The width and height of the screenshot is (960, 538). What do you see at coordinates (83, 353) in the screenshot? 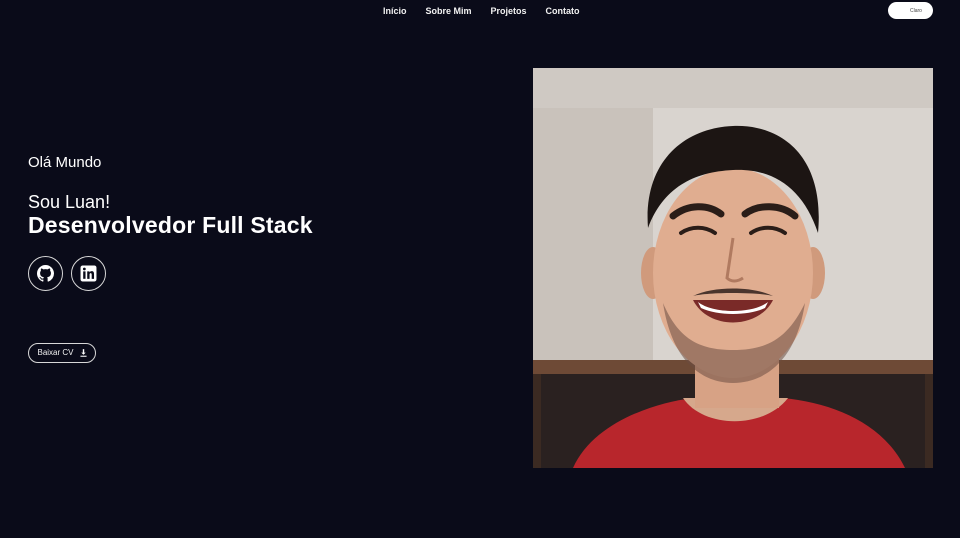
I see `download-icon` at bounding box center [83, 353].